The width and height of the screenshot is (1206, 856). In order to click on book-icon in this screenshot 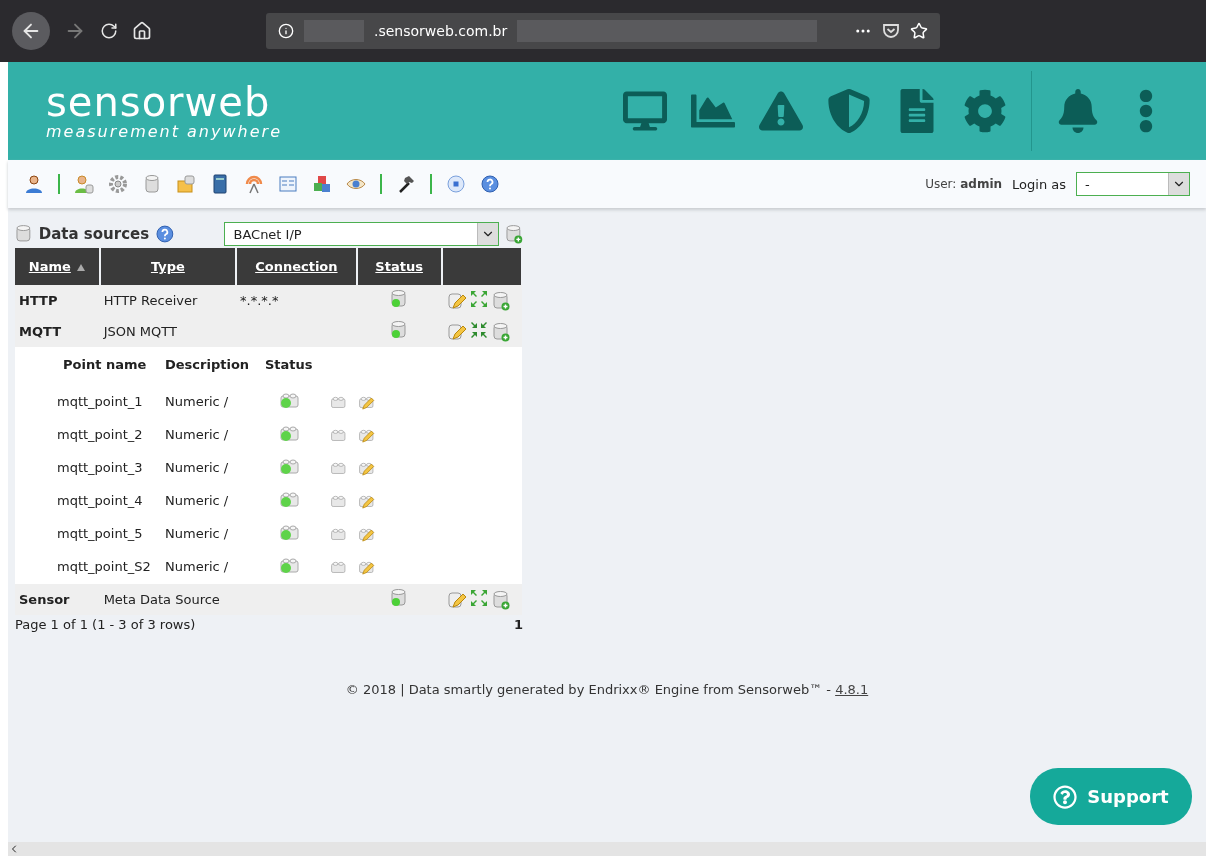, I will do `click(220, 184)`.